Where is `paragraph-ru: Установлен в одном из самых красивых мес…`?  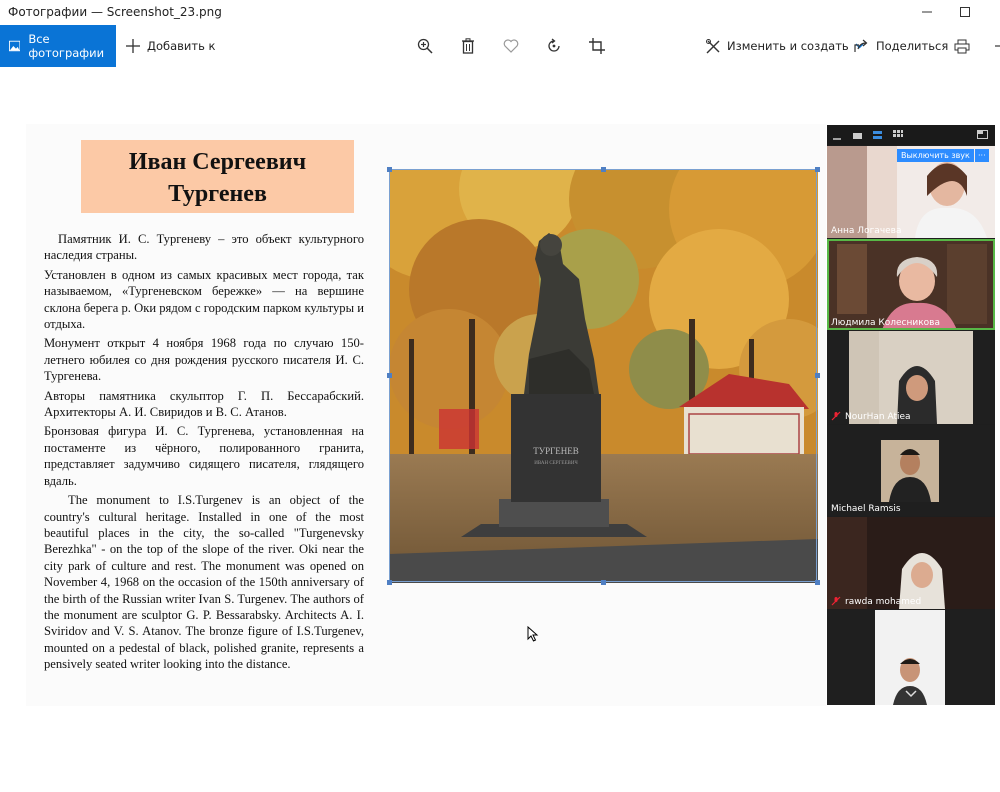 paragraph-ru: Установлен в одном из самых красивых мес… is located at coordinates (204, 299).